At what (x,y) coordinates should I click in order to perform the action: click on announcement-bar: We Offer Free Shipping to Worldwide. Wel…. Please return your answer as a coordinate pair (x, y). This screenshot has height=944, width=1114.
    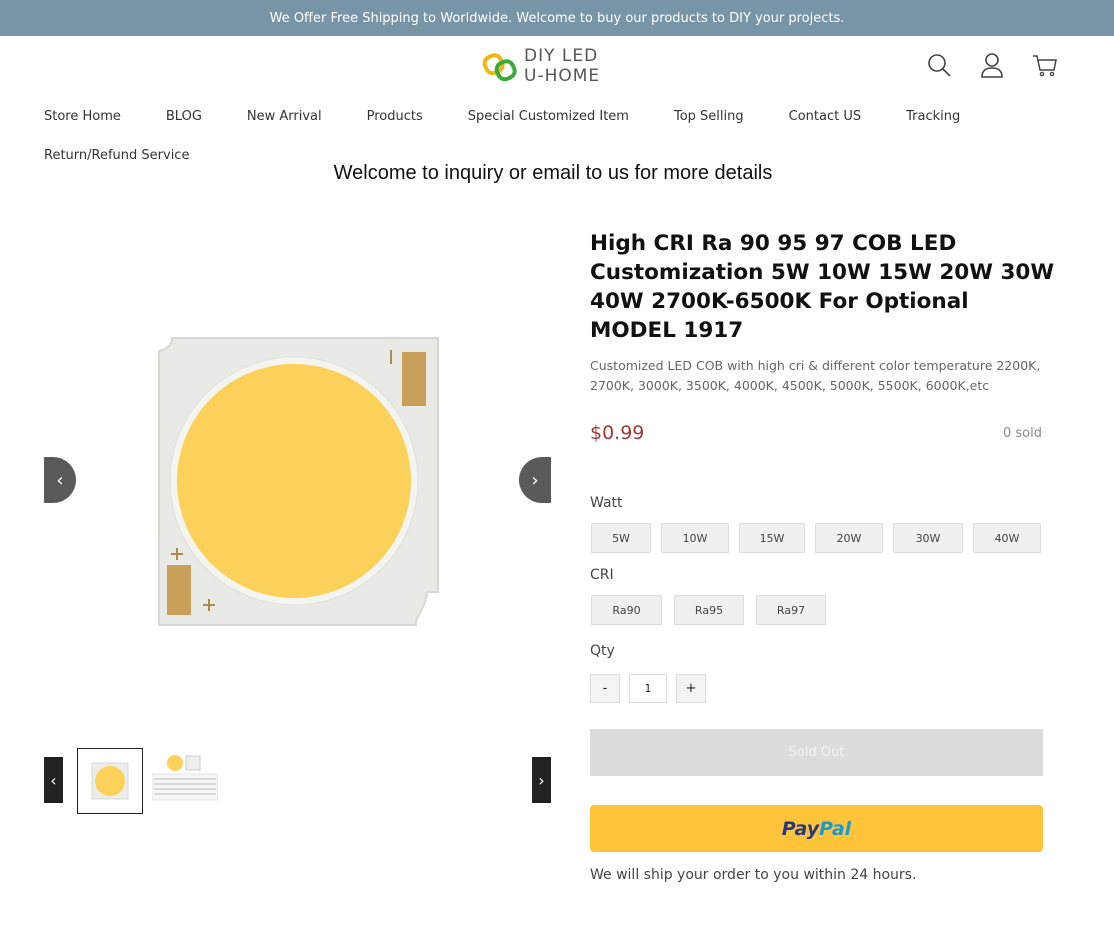
    Looking at the image, I should click on (557, 18).